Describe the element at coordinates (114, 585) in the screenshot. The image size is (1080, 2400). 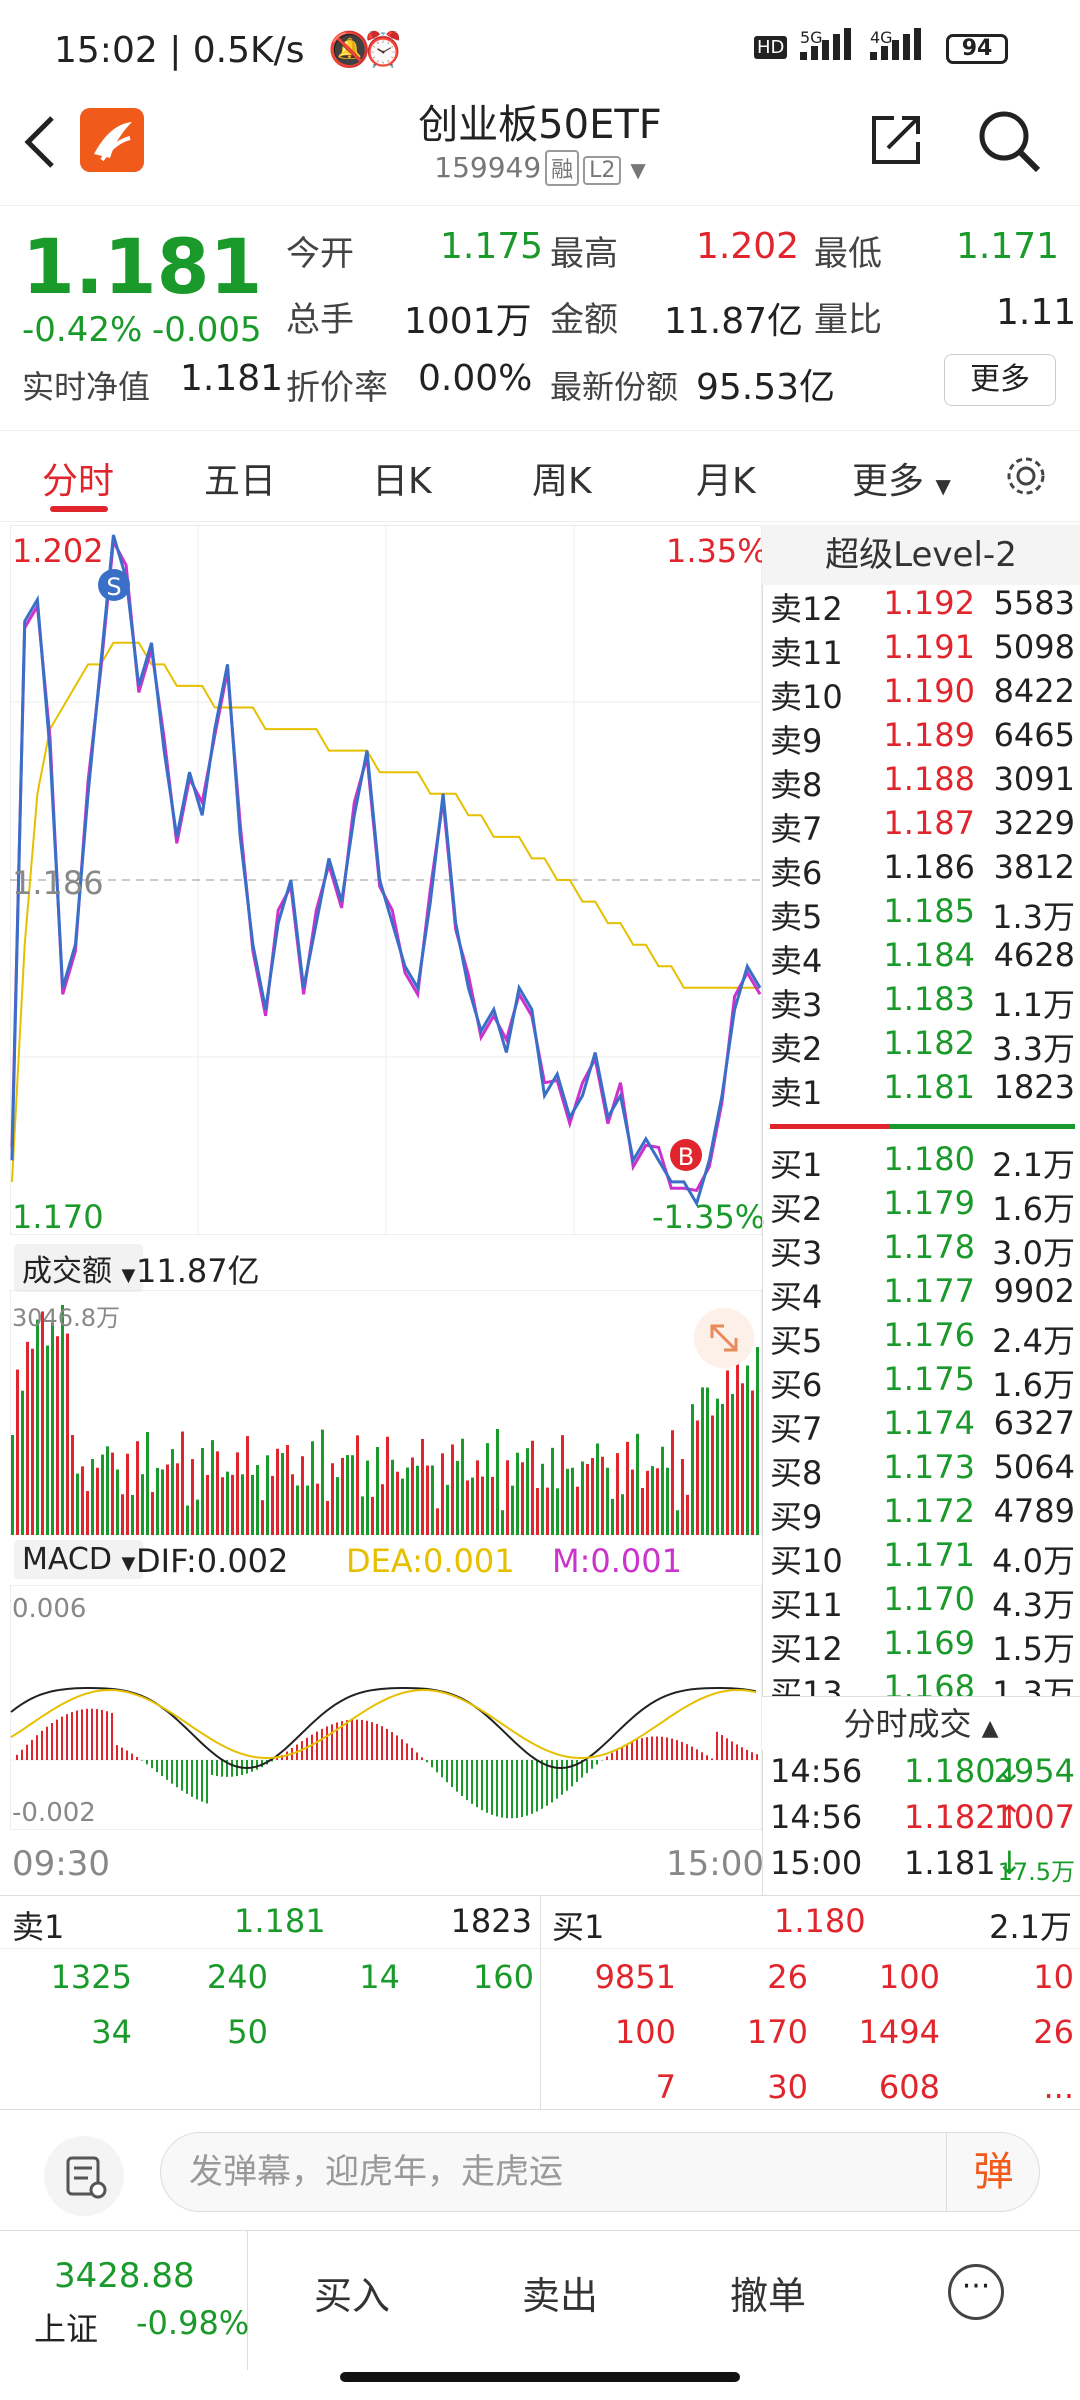
I see `sell-marker-icon: S` at that location.